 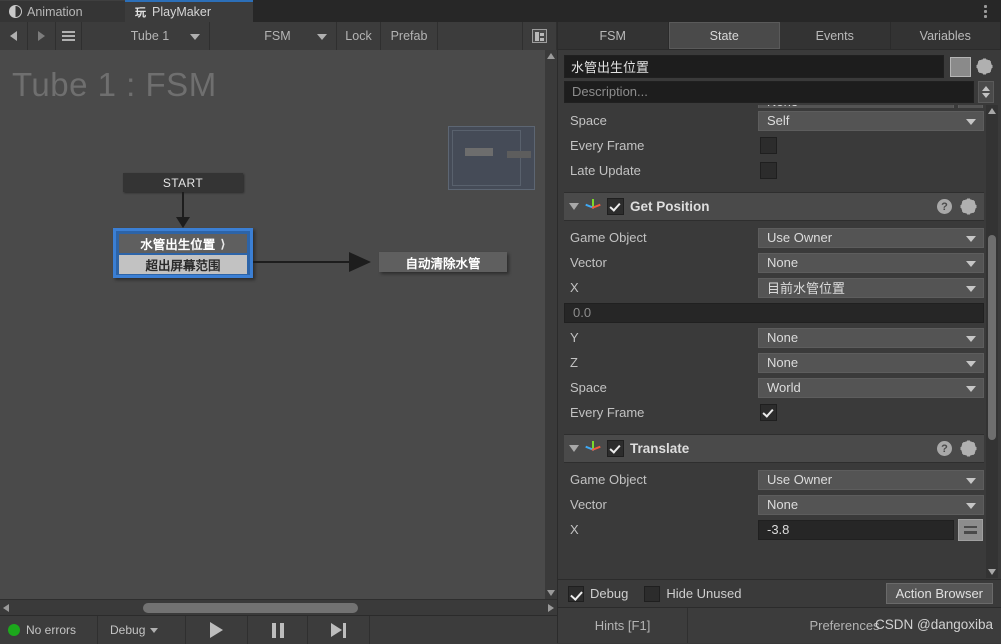 I want to click on row-gp-z: Z None, so click(x=774, y=362).